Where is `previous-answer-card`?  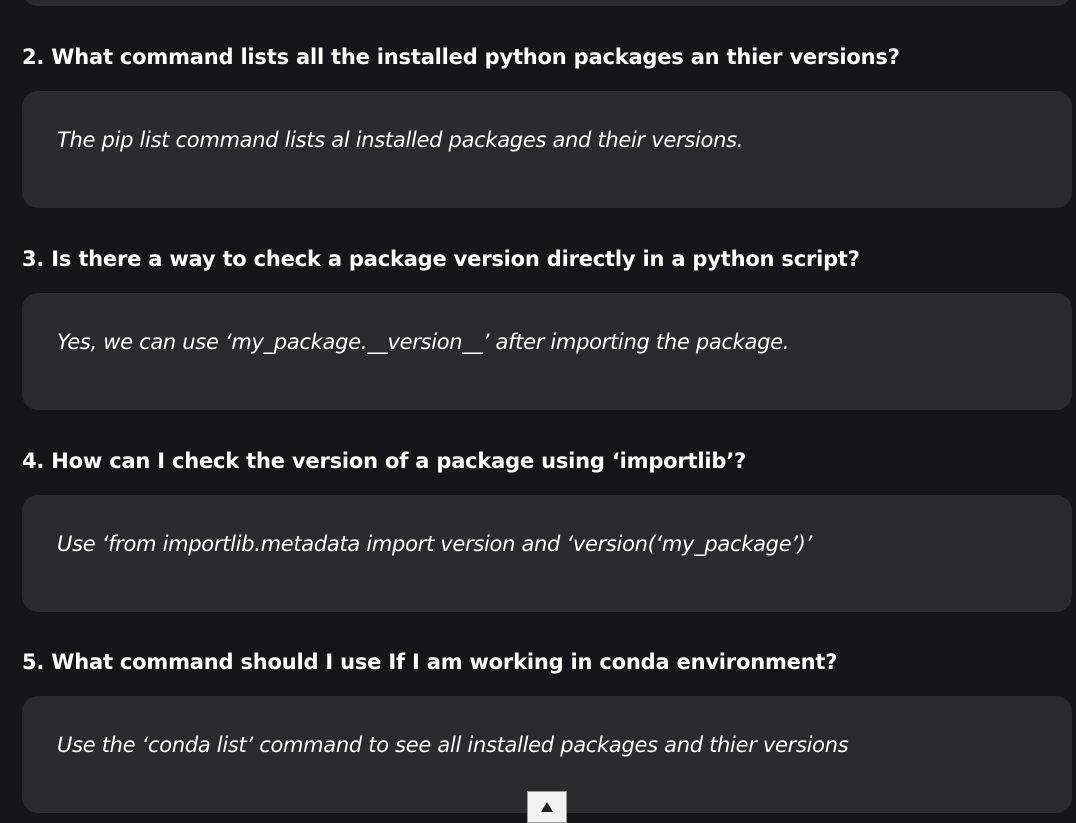 previous-answer-card is located at coordinates (547, 3).